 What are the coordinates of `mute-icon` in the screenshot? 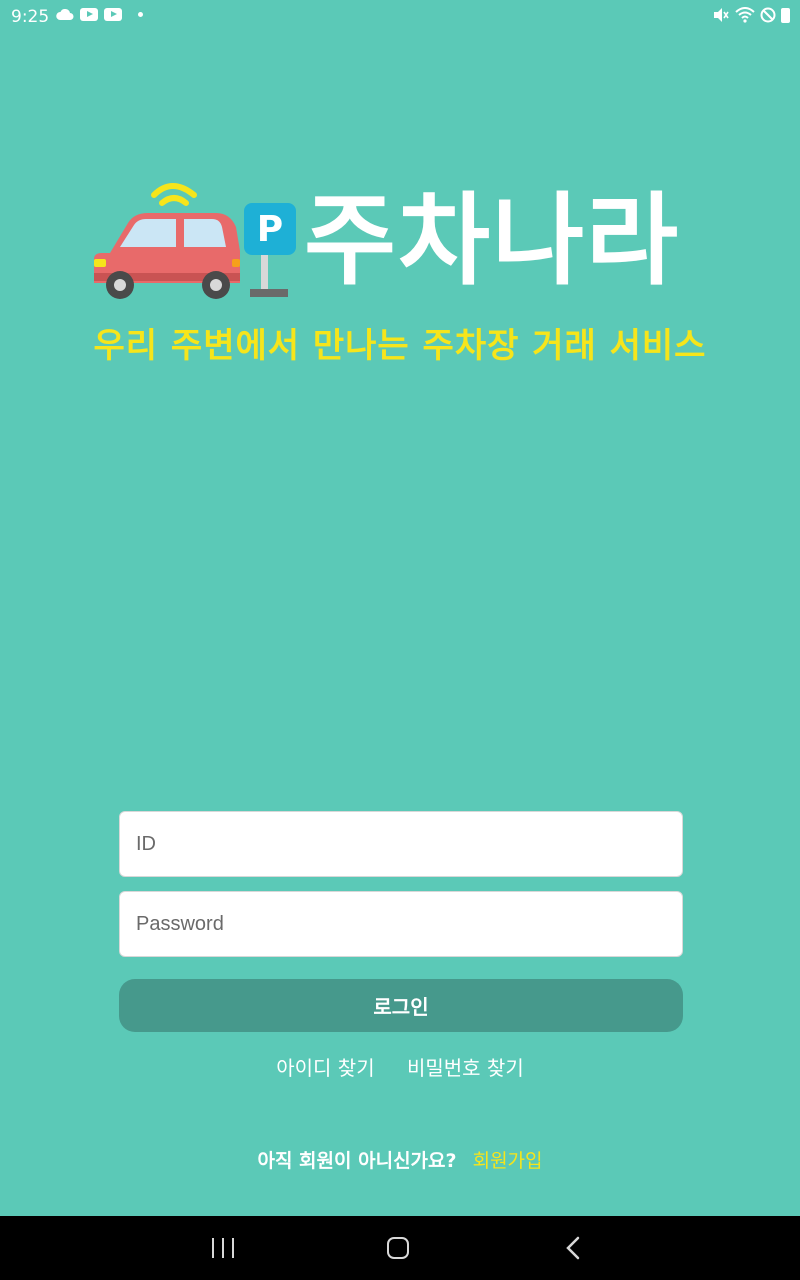 It's located at (721, 15).